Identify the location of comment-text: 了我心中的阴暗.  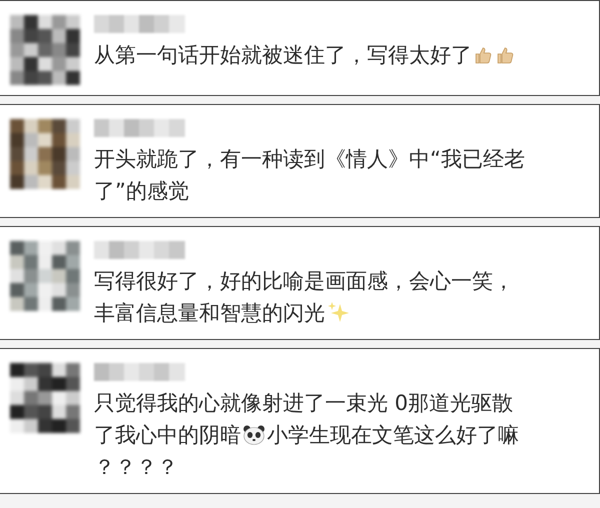
(167, 435).